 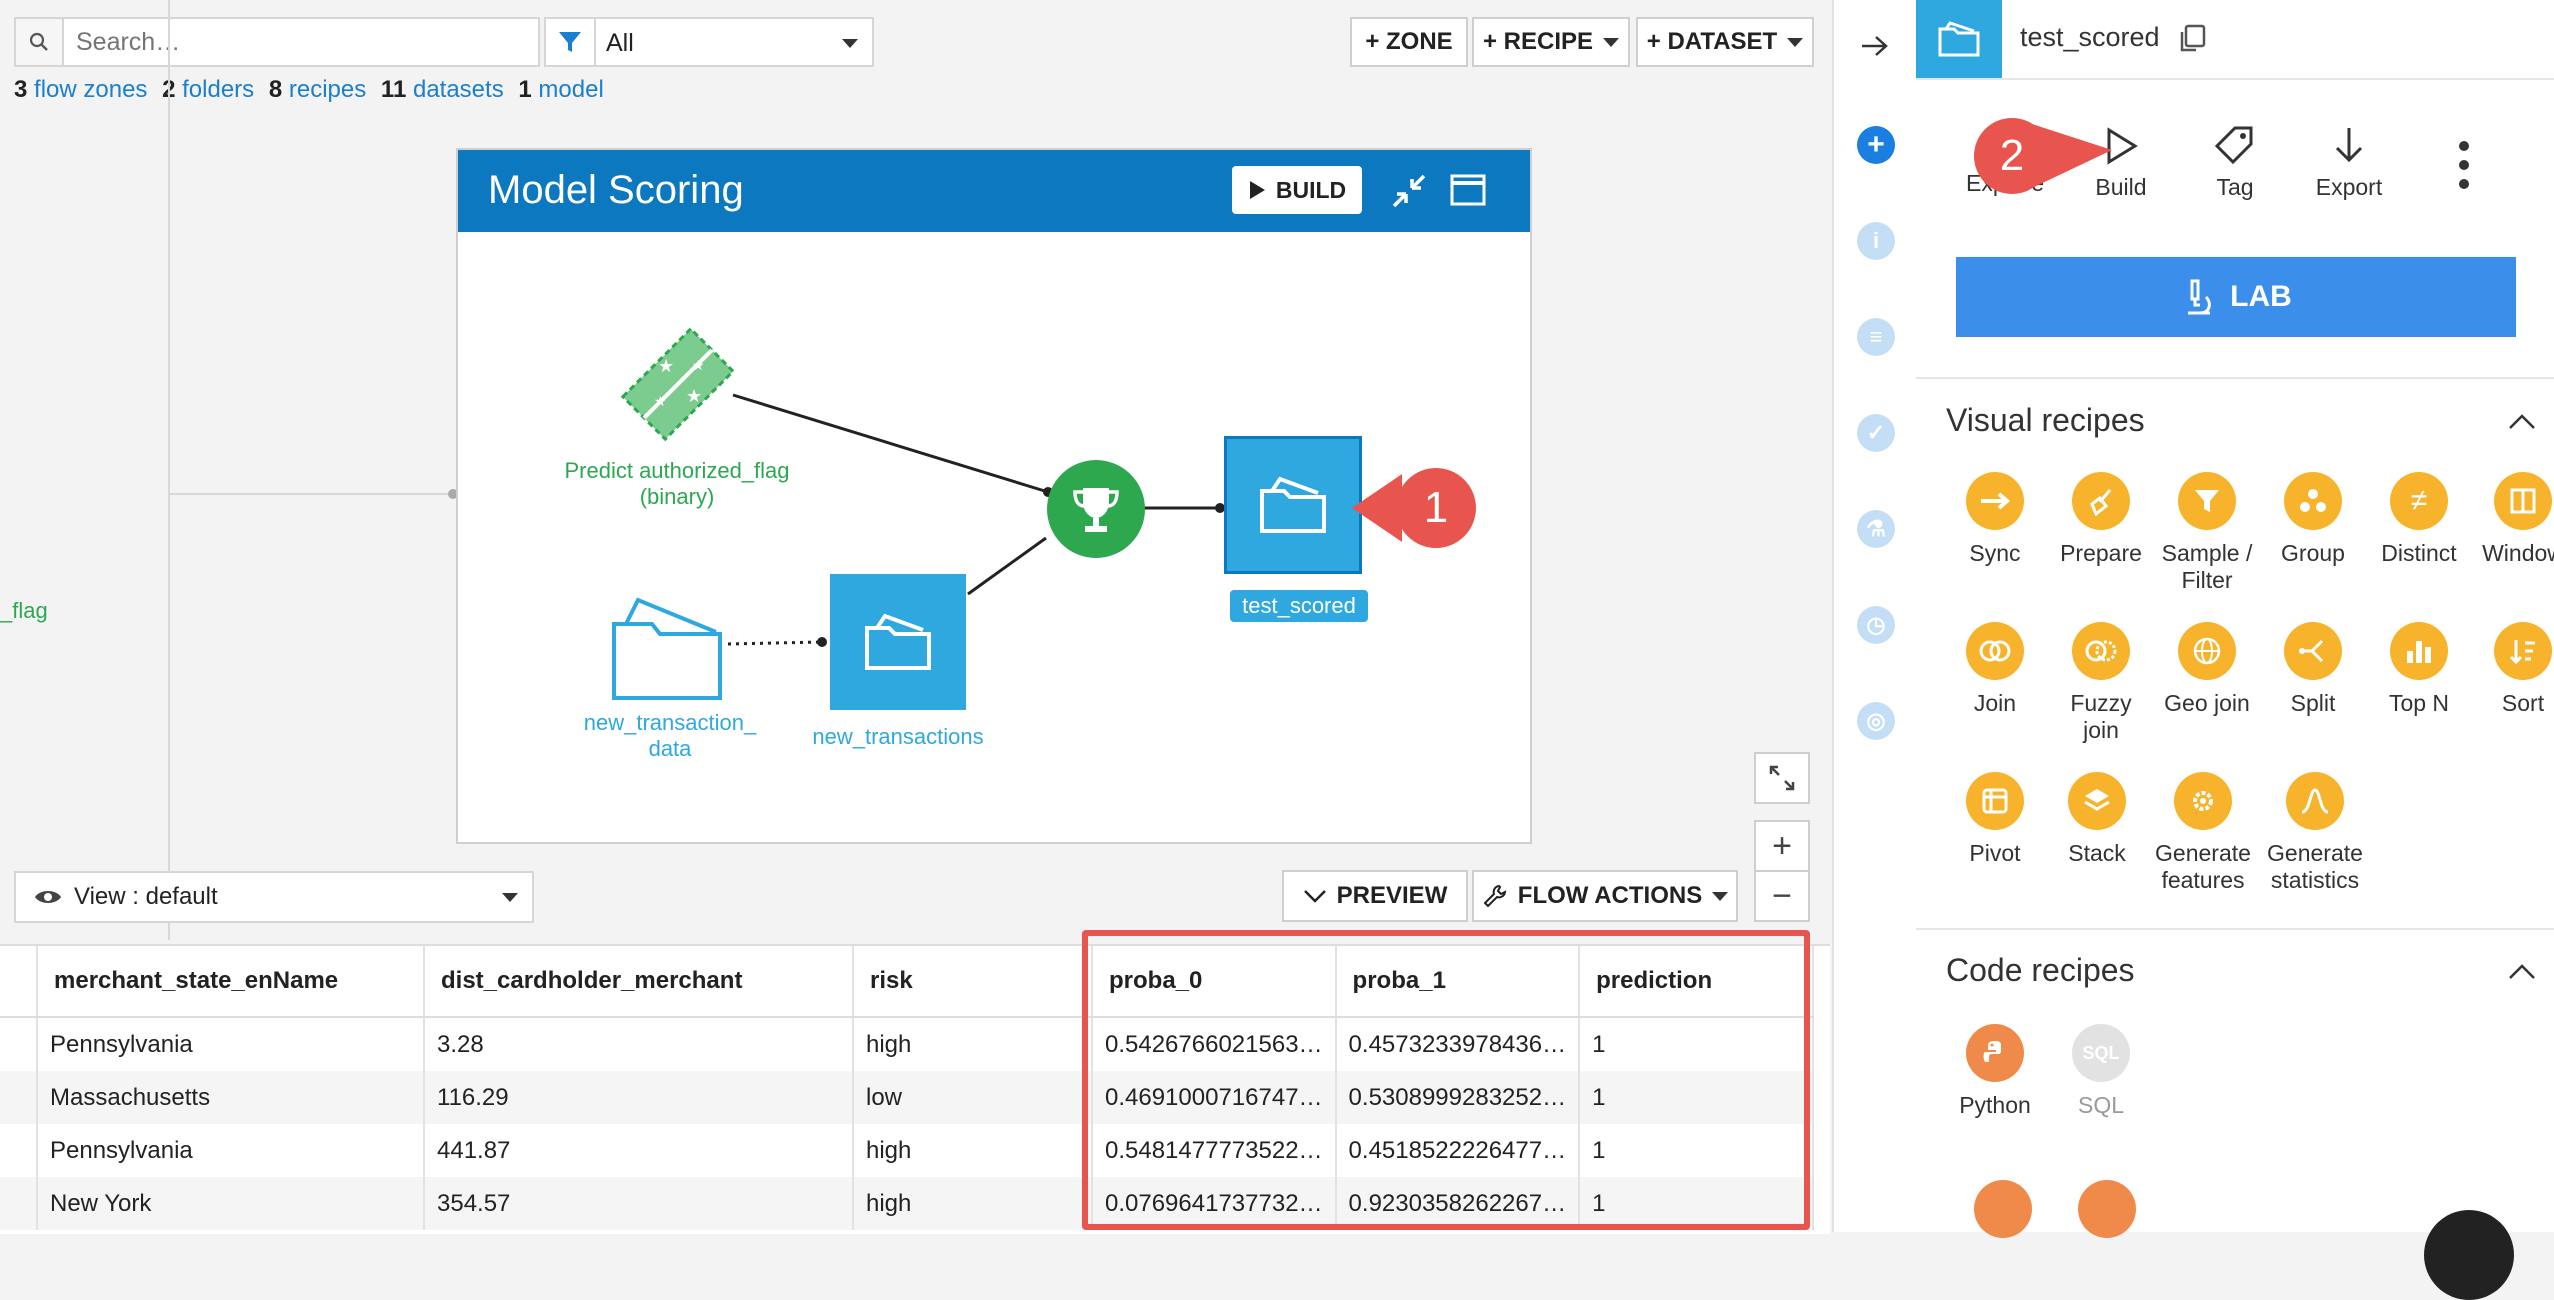 I want to click on recipe-sync: Sync, so click(x=1995, y=519).